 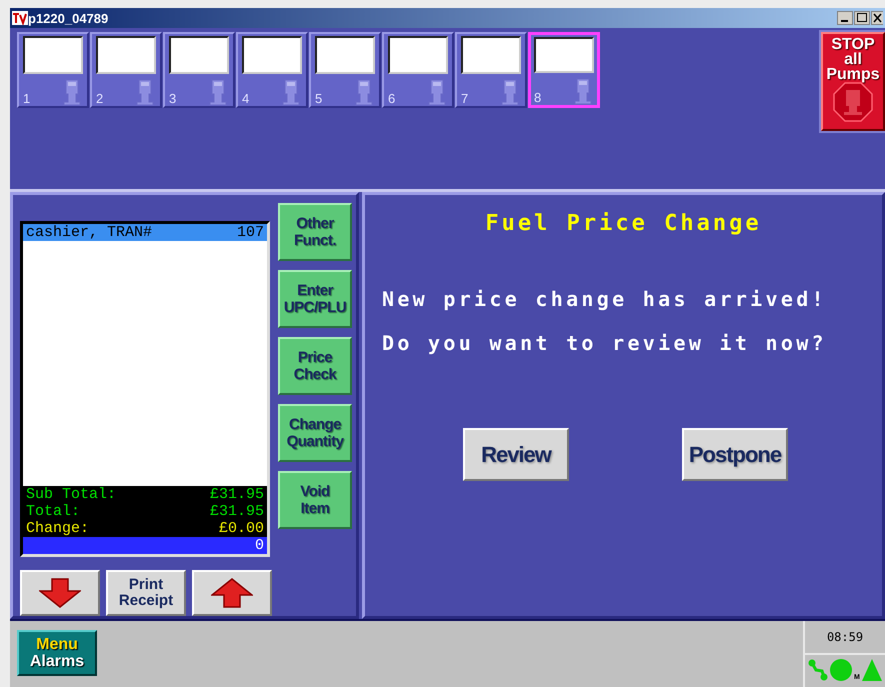 I want to click on app-logo-icon, so click(x=20, y=18).